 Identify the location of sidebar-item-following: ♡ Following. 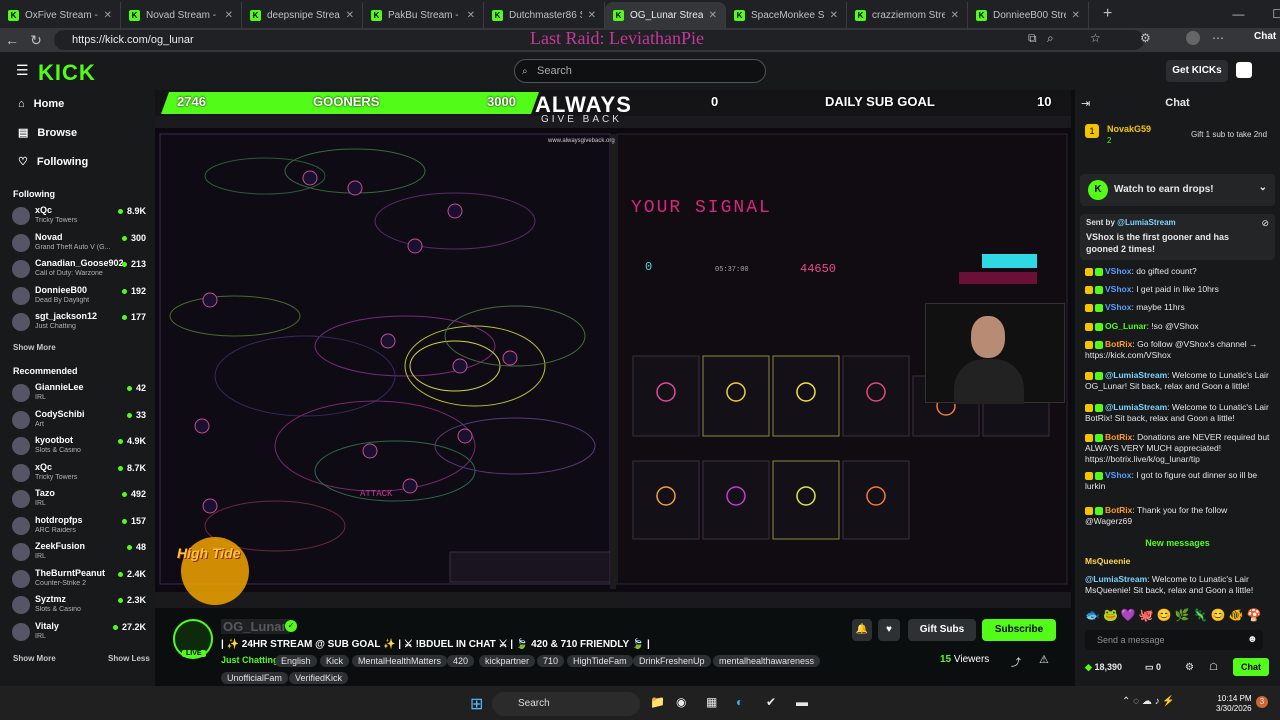
(53, 162).